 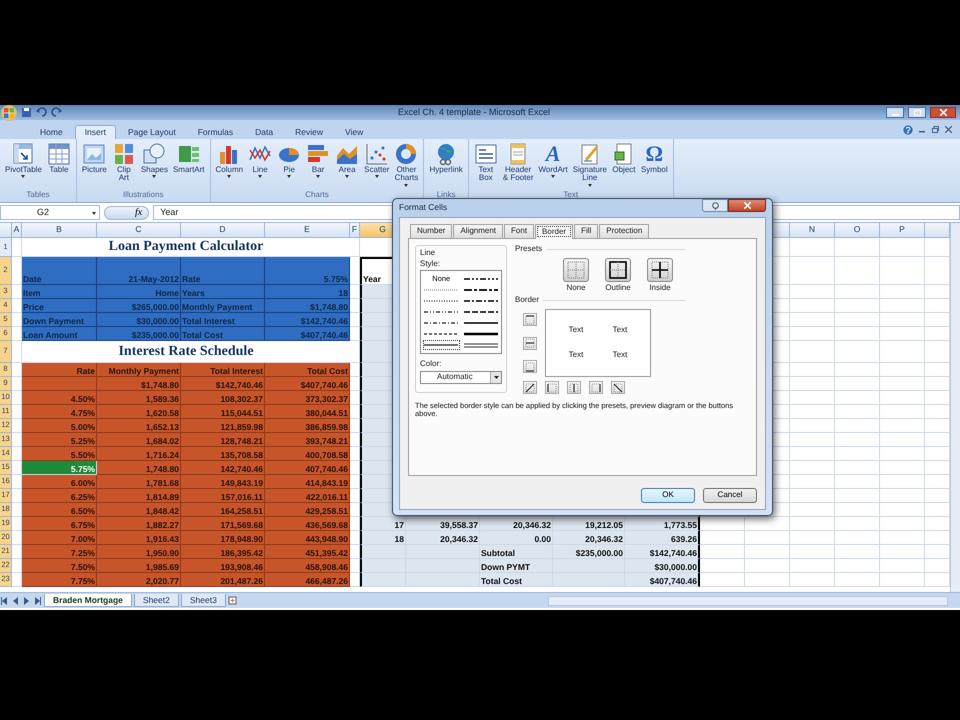 What do you see at coordinates (307, 426) in the screenshot?
I see `table-cell: 386,859.98` at bounding box center [307, 426].